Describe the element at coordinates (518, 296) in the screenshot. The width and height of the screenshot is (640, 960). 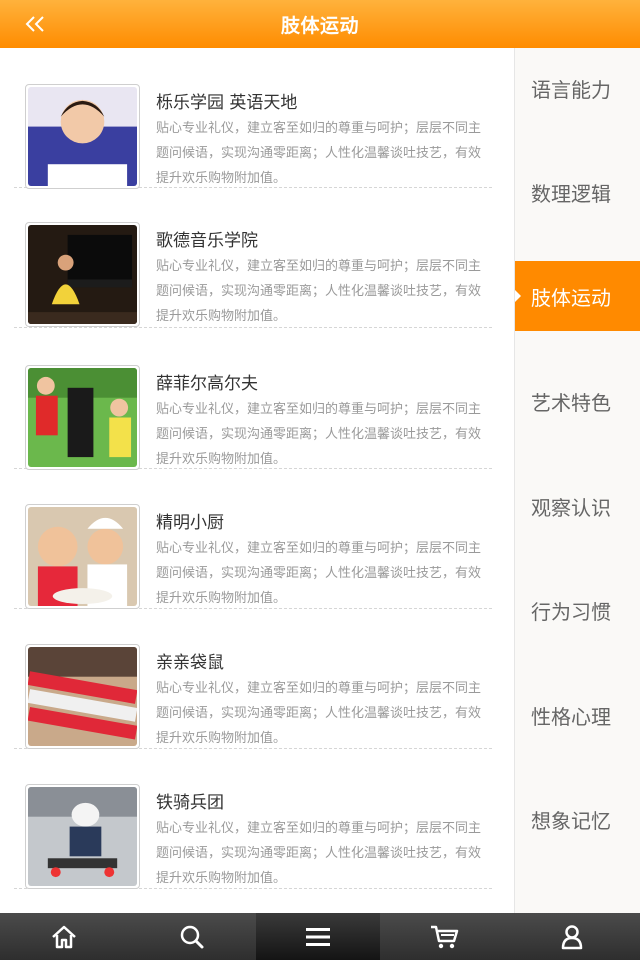
I see `active-caret-icon` at that location.